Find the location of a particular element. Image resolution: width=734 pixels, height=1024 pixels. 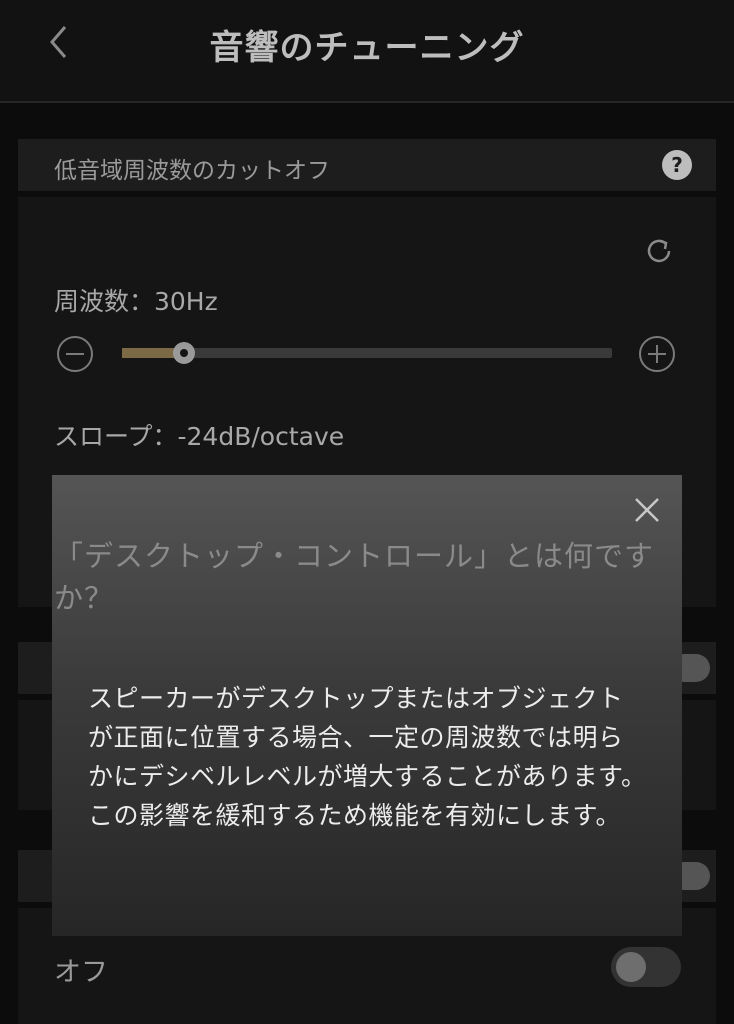

minus-circle-icon is located at coordinates (75, 354).